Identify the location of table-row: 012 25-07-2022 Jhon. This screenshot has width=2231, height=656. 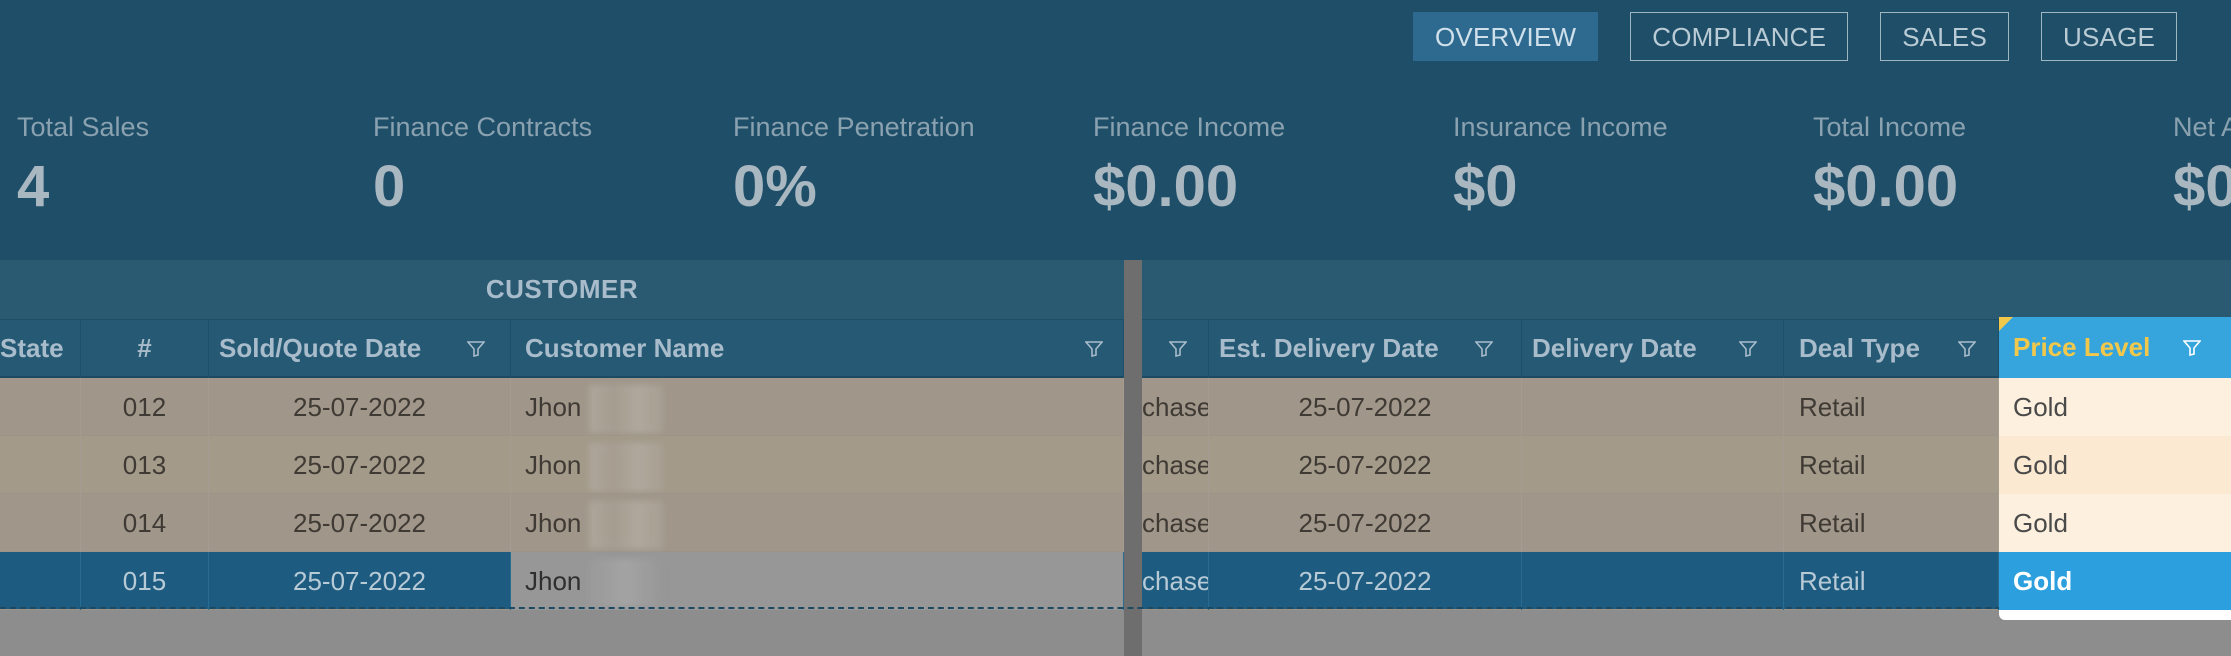
(562, 407).